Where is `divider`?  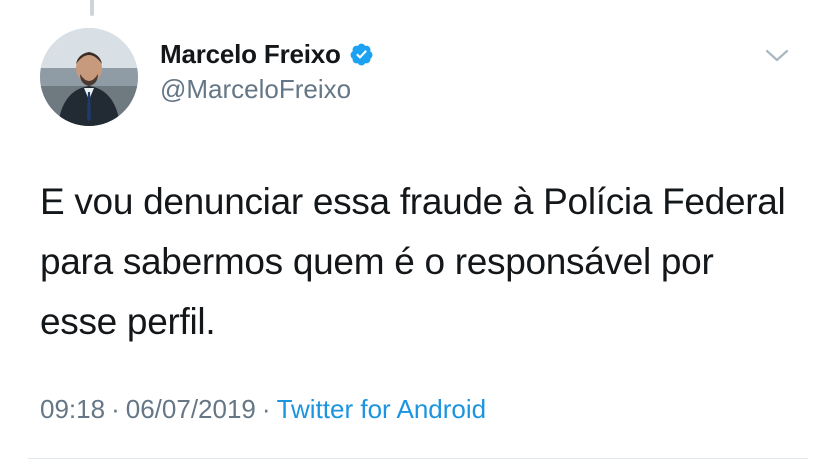
divider is located at coordinates (418, 458).